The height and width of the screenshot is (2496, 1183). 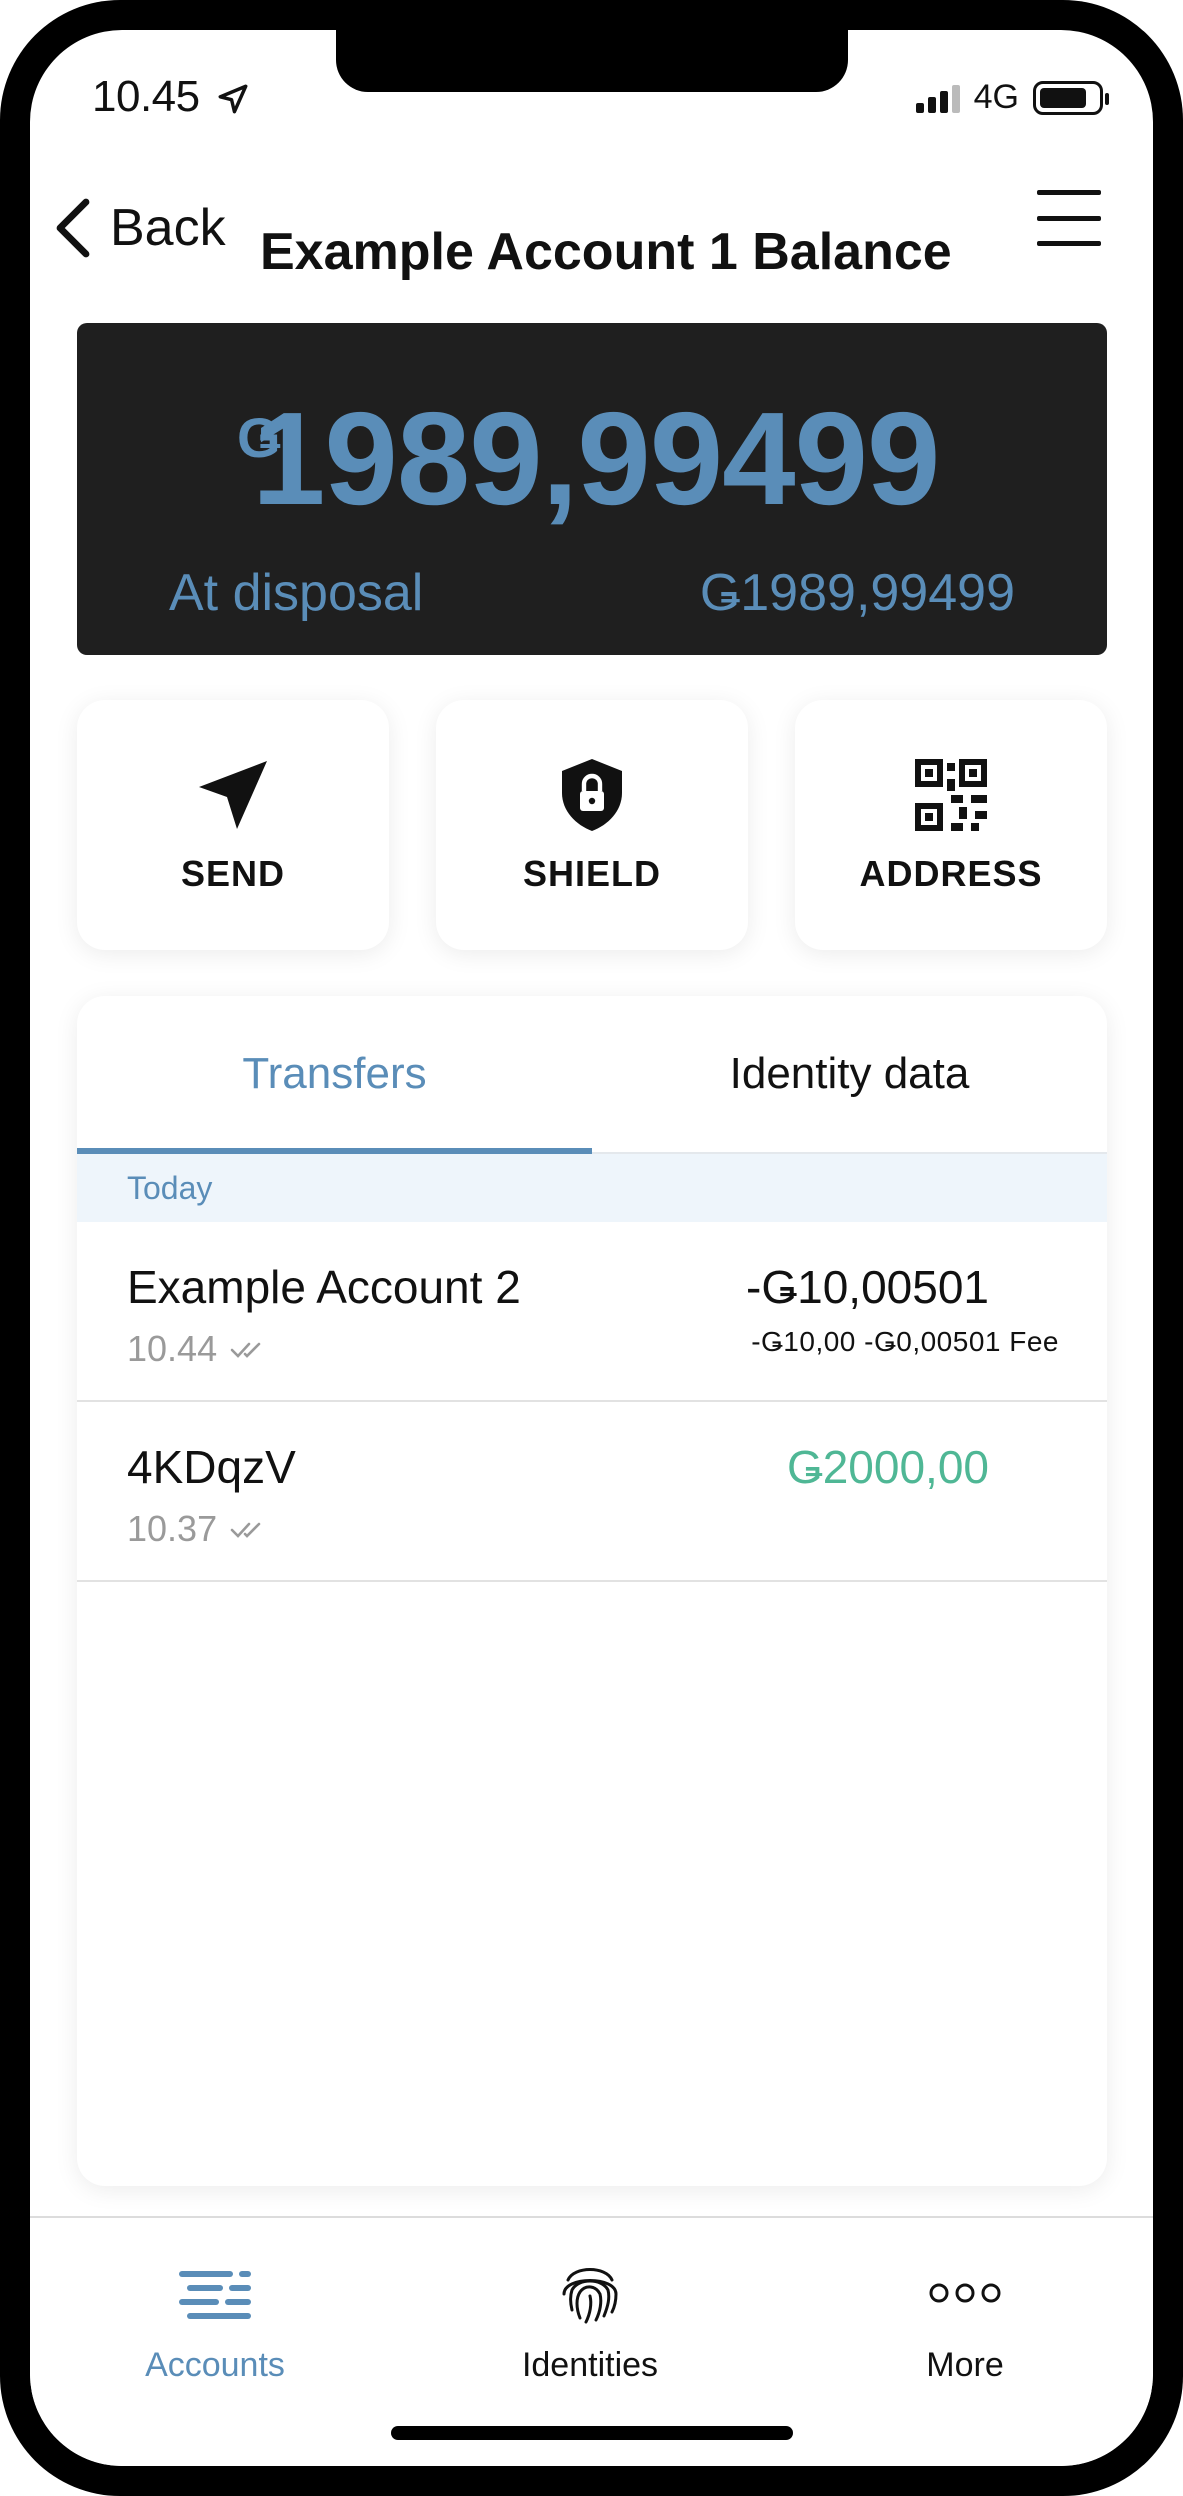 I want to click on chevron-left-icon, so click(x=73, y=228).